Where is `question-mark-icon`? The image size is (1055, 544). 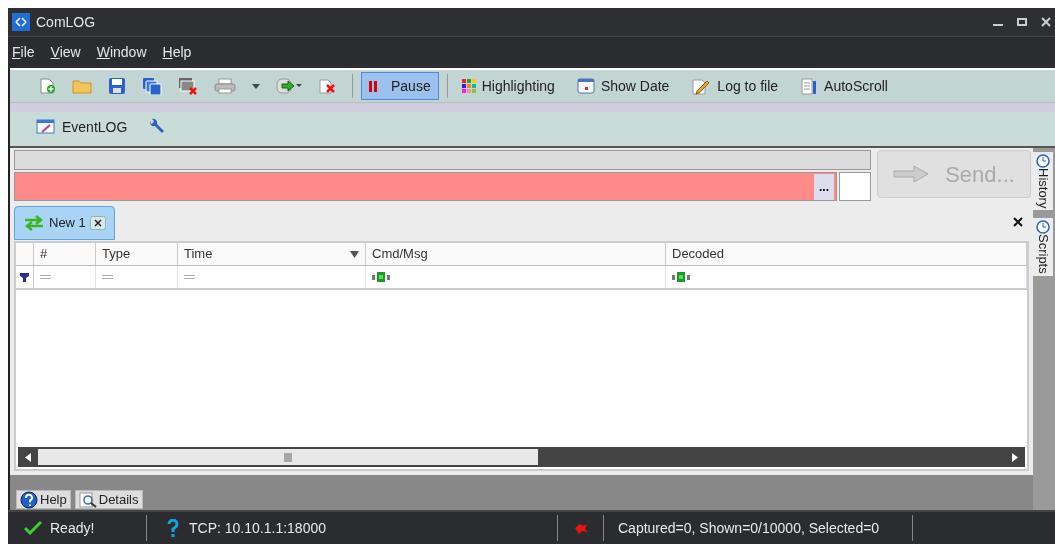
question-mark-icon is located at coordinates (173, 528).